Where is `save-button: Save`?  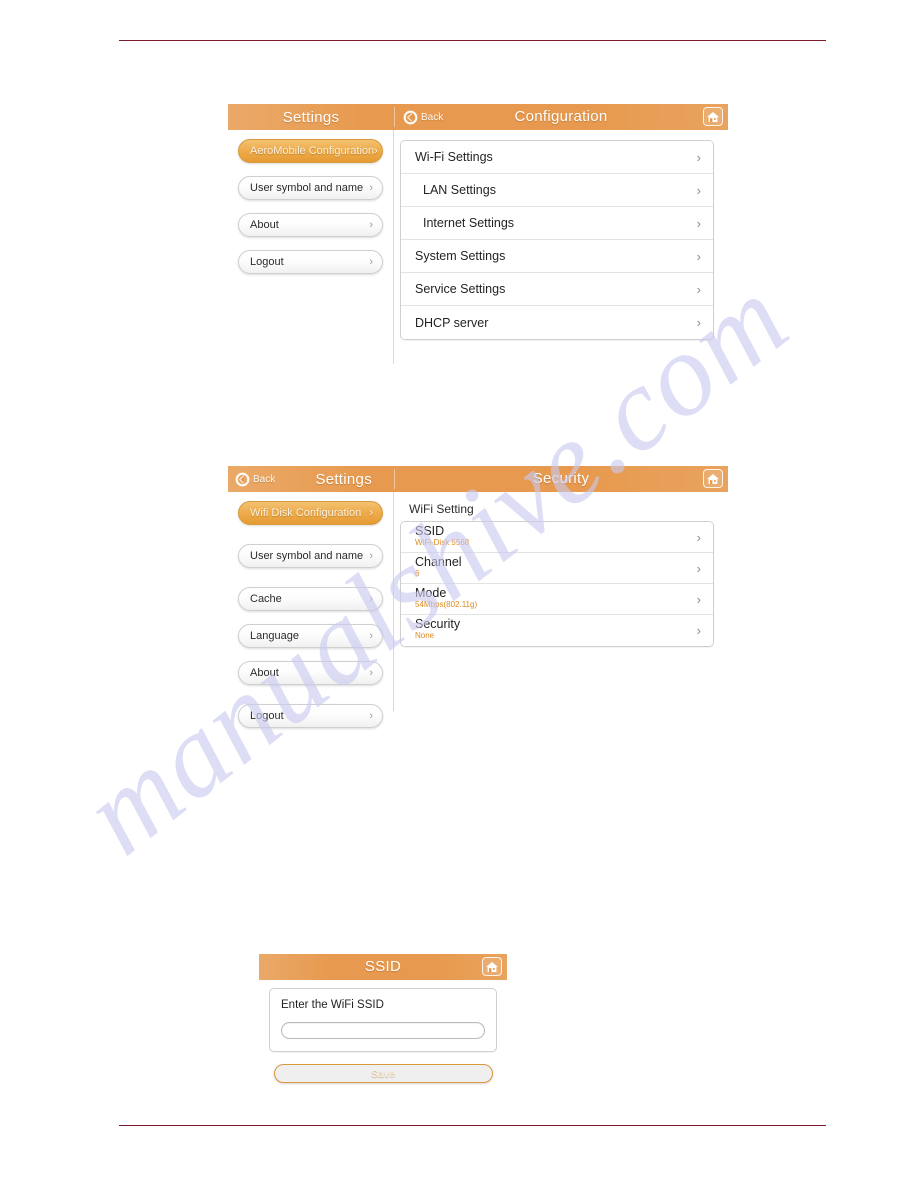
save-button: Save is located at coordinates (383, 1073).